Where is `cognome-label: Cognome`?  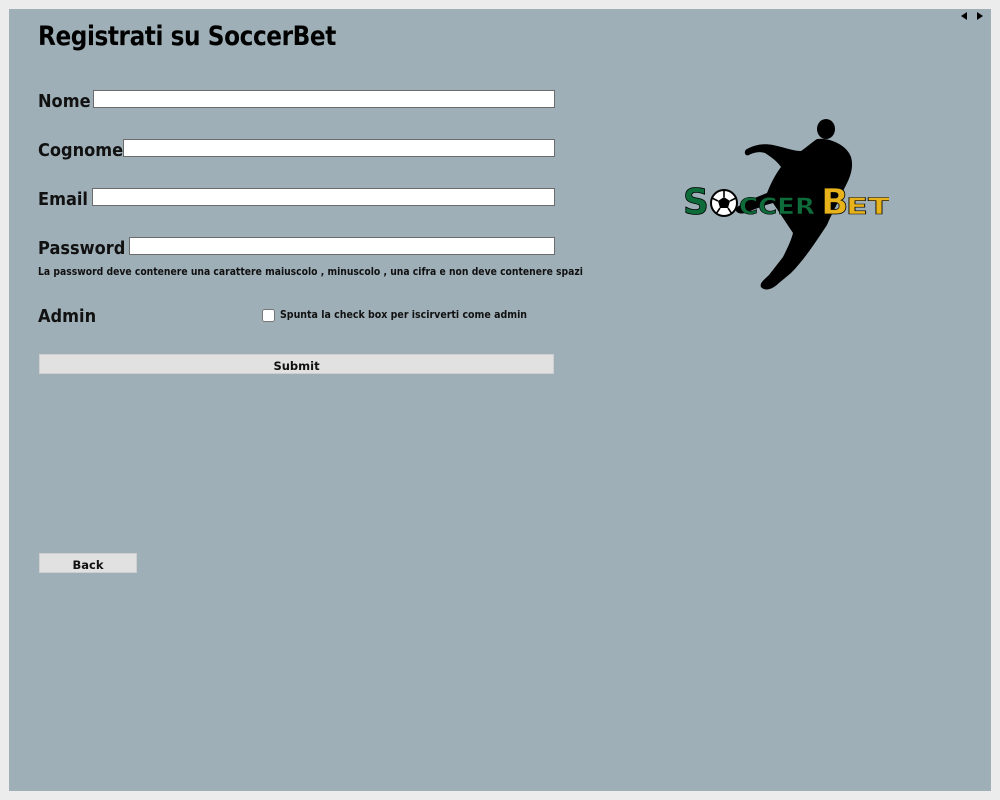 cognome-label: Cognome is located at coordinates (81, 150).